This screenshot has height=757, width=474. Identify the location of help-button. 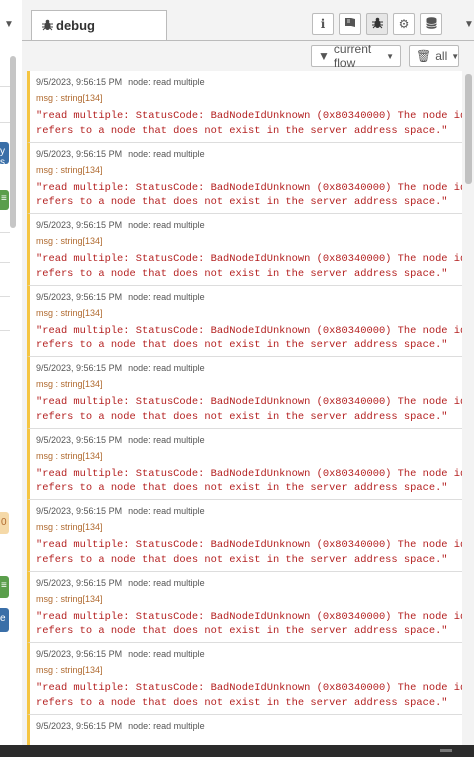
(350, 24).